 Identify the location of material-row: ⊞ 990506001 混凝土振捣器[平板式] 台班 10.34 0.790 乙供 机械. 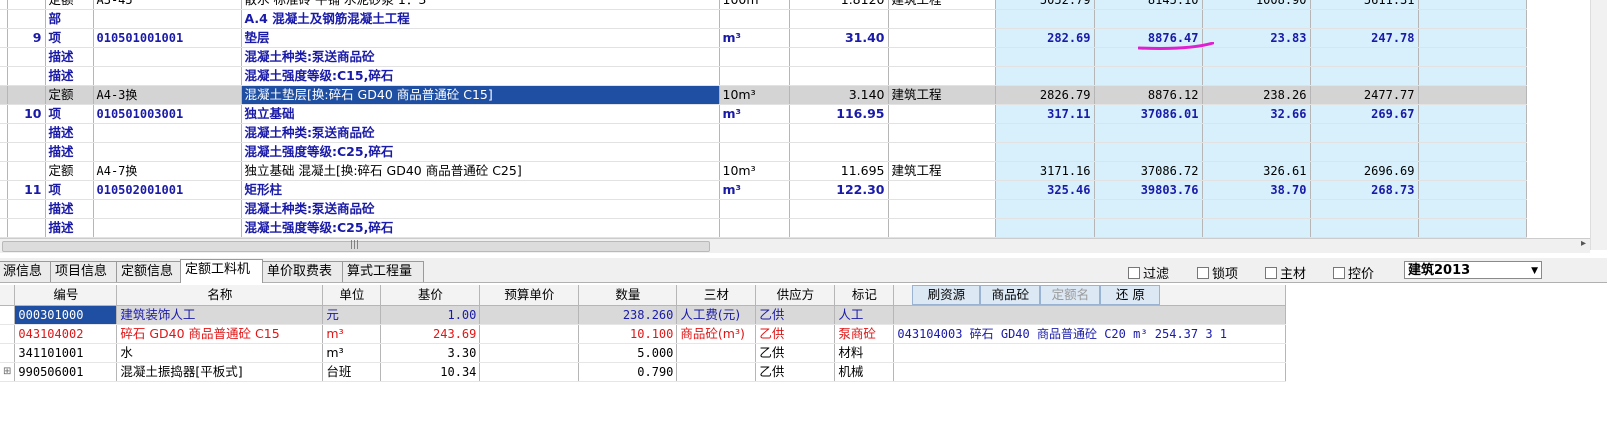
(643, 372).